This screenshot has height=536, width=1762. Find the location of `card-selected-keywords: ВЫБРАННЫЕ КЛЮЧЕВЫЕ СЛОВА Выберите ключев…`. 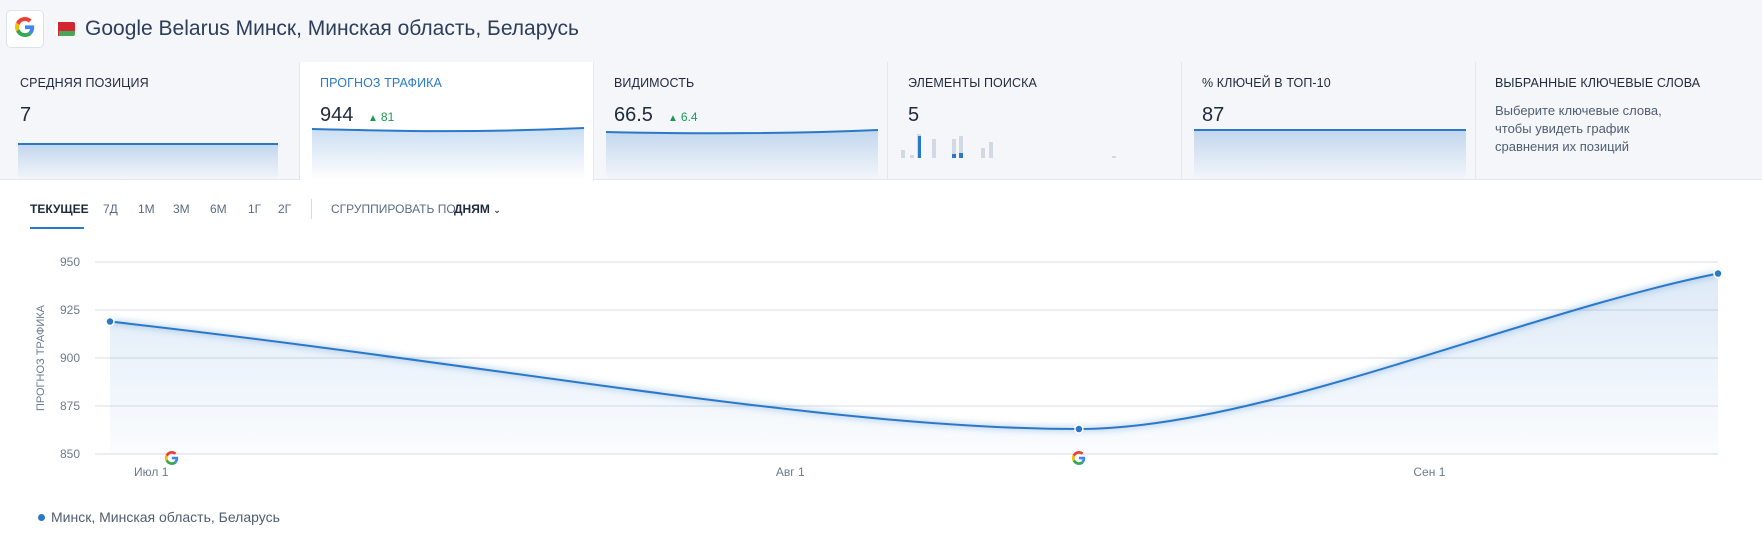

card-selected-keywords: ВЫБРАННЫЕ КЛЮЧЕВЫЕ СЛОВА Выберите ключев… is located at coordinates (1619, 121).